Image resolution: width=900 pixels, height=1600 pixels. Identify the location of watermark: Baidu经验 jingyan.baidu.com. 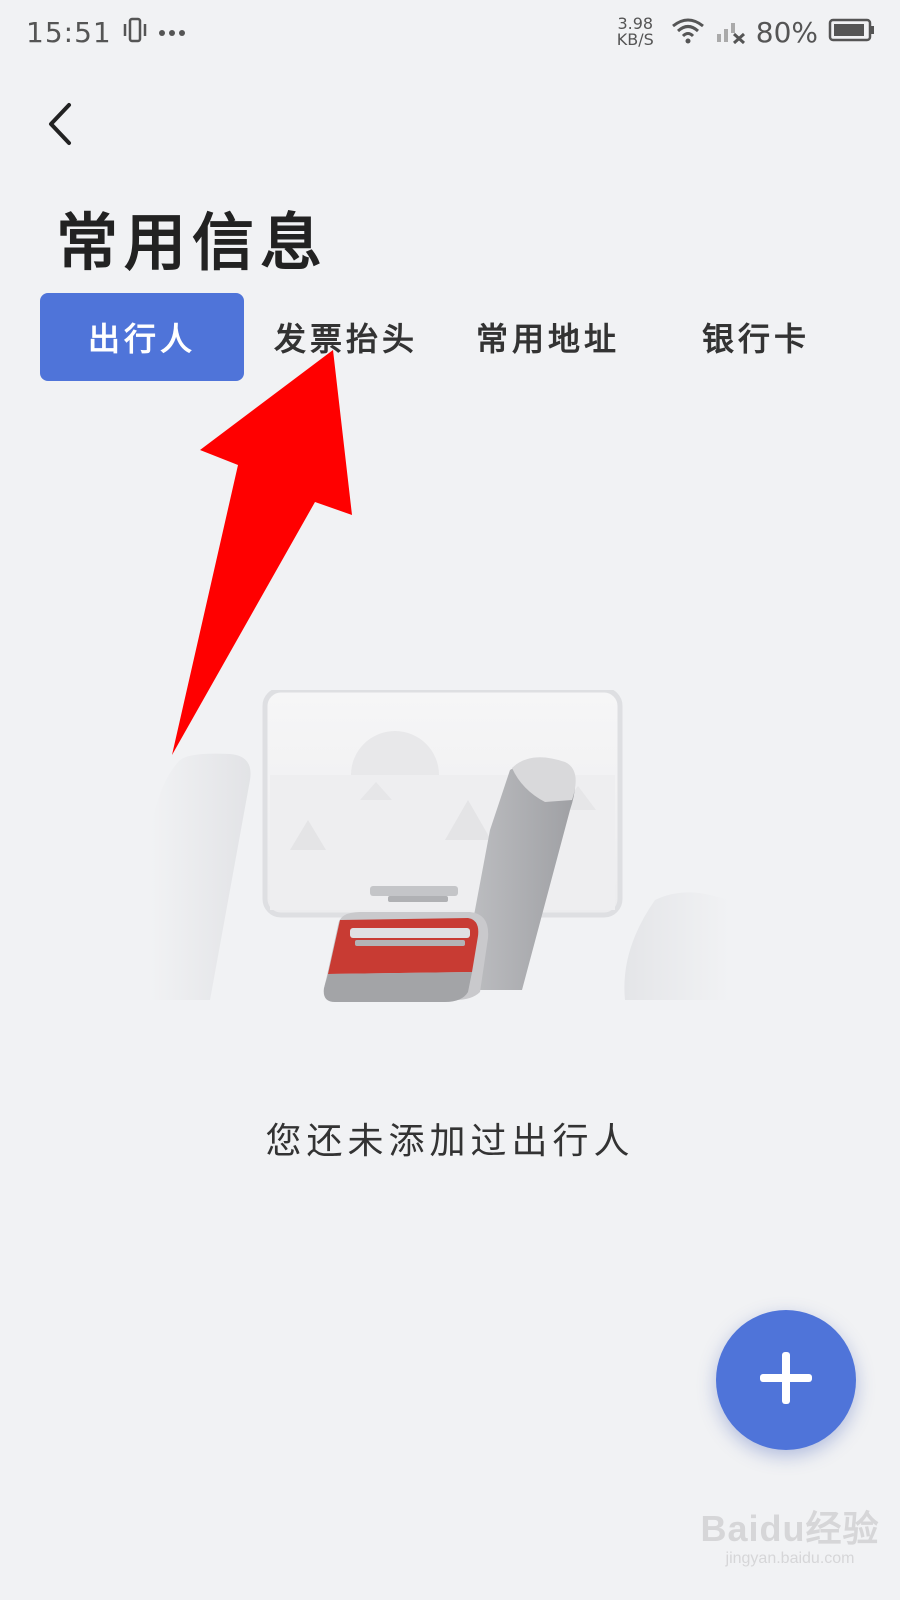
(790, 1534).